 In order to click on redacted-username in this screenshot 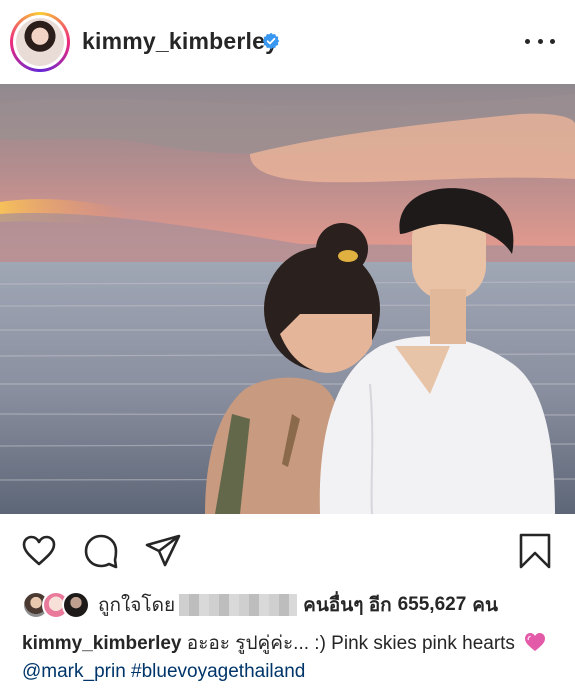, I will do `click(238, 605)`.